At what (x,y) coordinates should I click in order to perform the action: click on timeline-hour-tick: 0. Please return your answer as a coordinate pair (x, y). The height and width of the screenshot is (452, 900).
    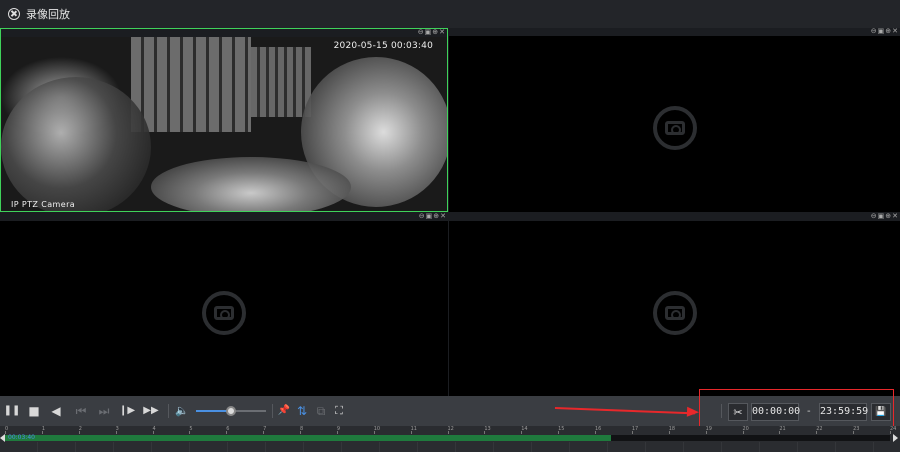
    Looking at the image, I should click on (7, 430).